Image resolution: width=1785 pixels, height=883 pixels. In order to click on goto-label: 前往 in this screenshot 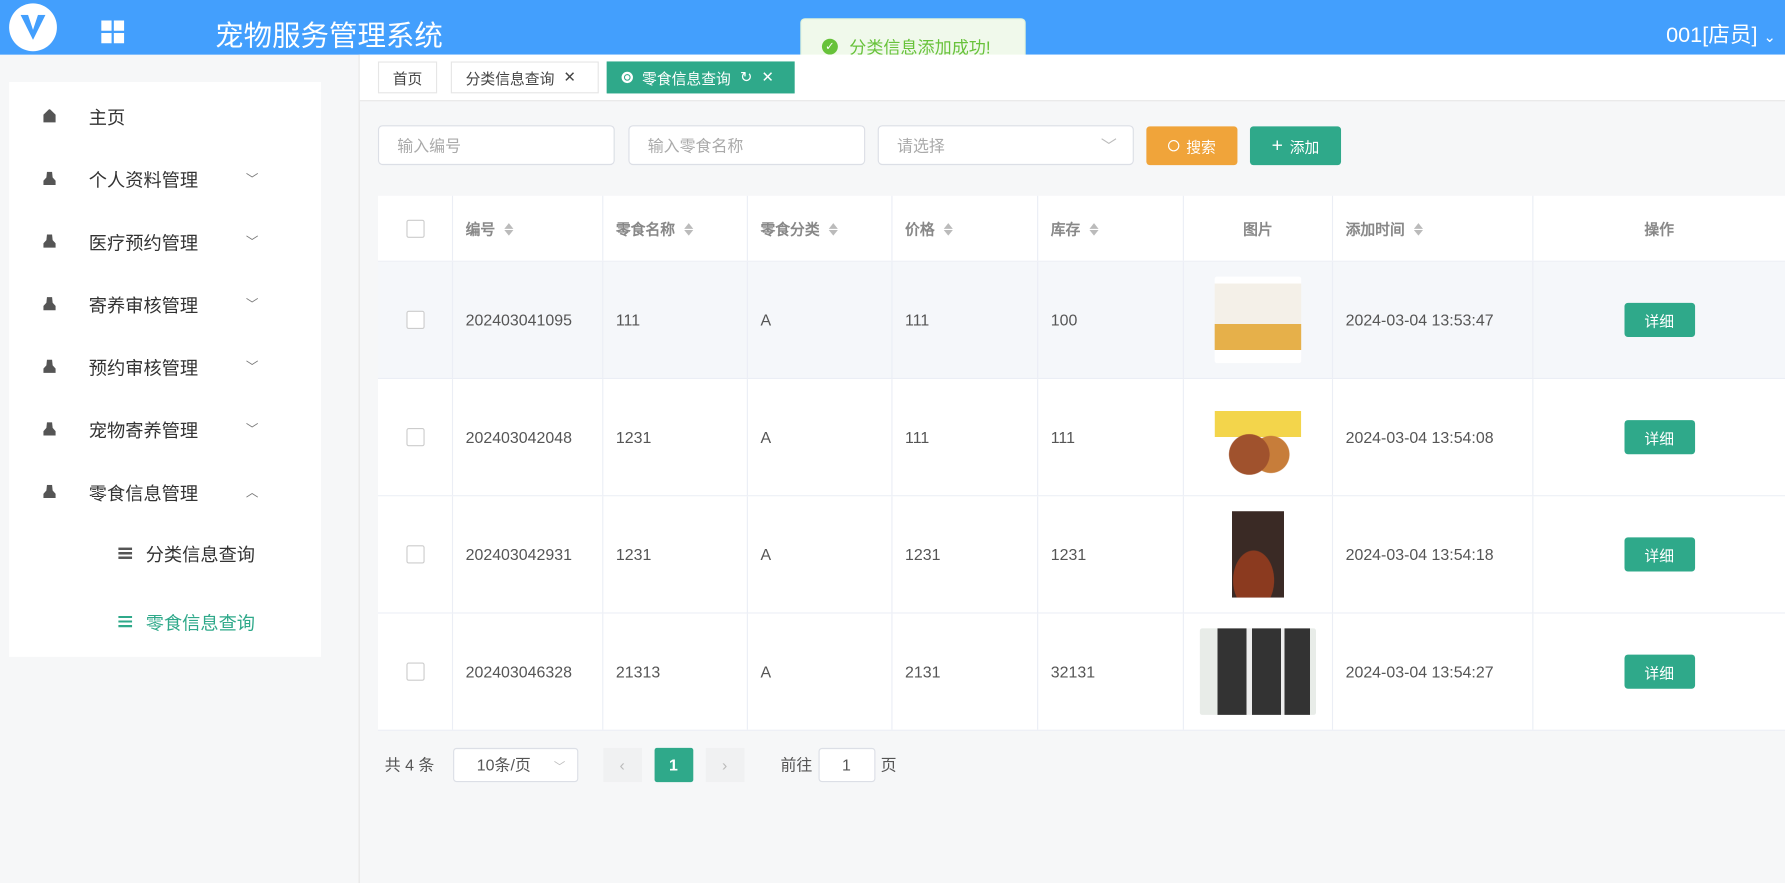, I will do `click(796, 765)`.